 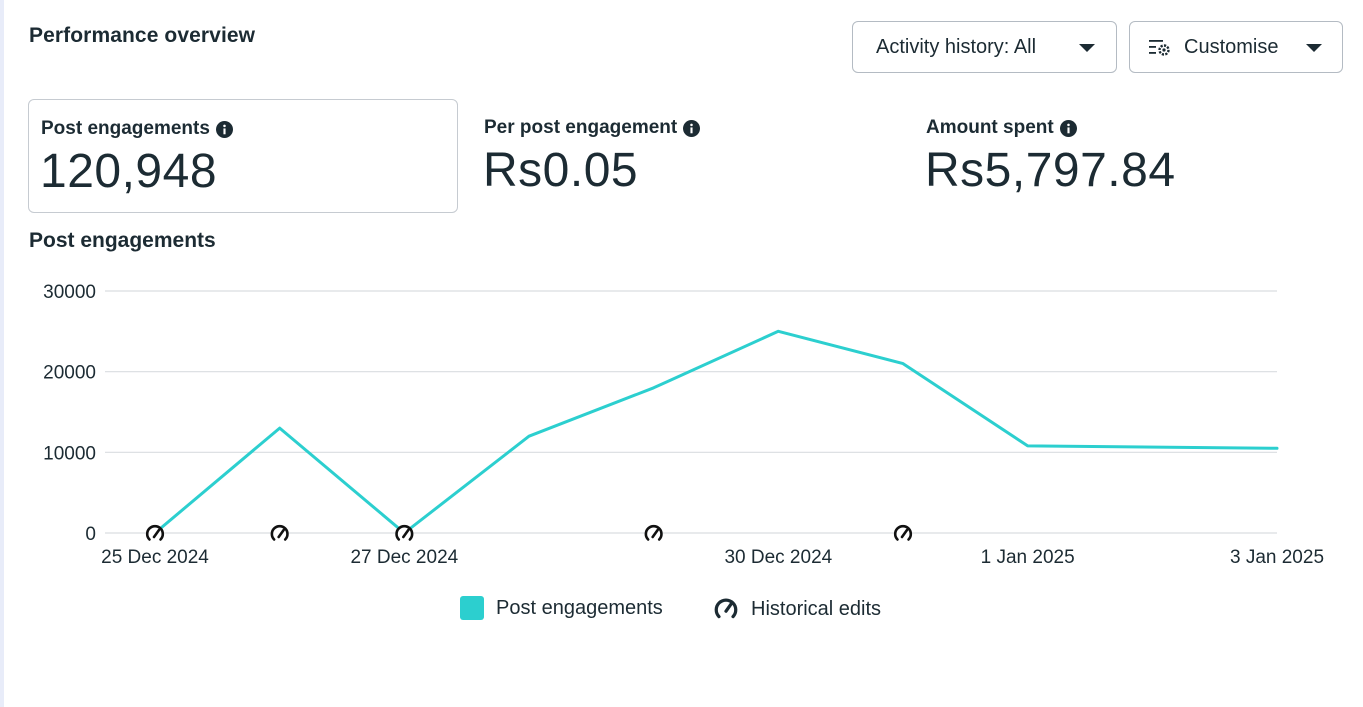 What do you see at coordinates (726, 608) in the screenshot?
I see `speedometer-edit-icon` at bounding box center [726, 608].